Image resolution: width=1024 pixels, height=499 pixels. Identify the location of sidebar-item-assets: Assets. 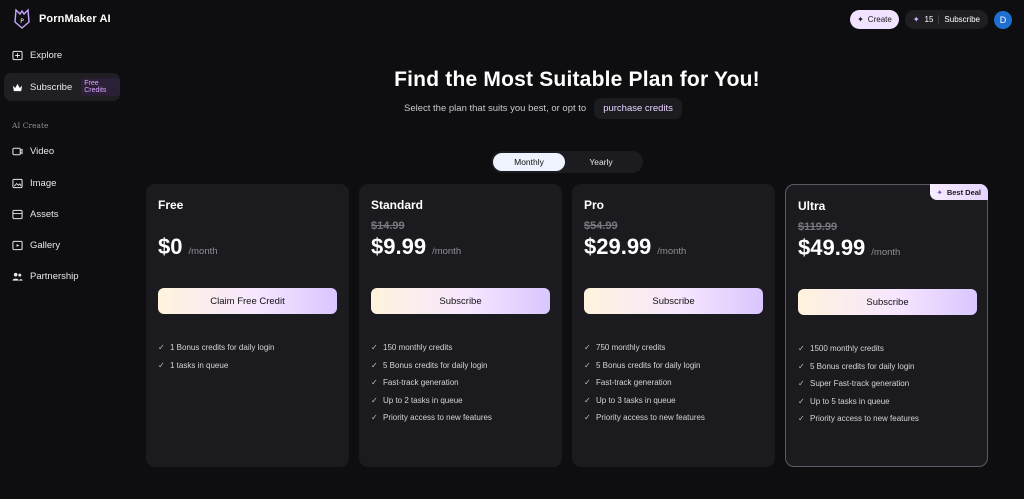
(62, 214).